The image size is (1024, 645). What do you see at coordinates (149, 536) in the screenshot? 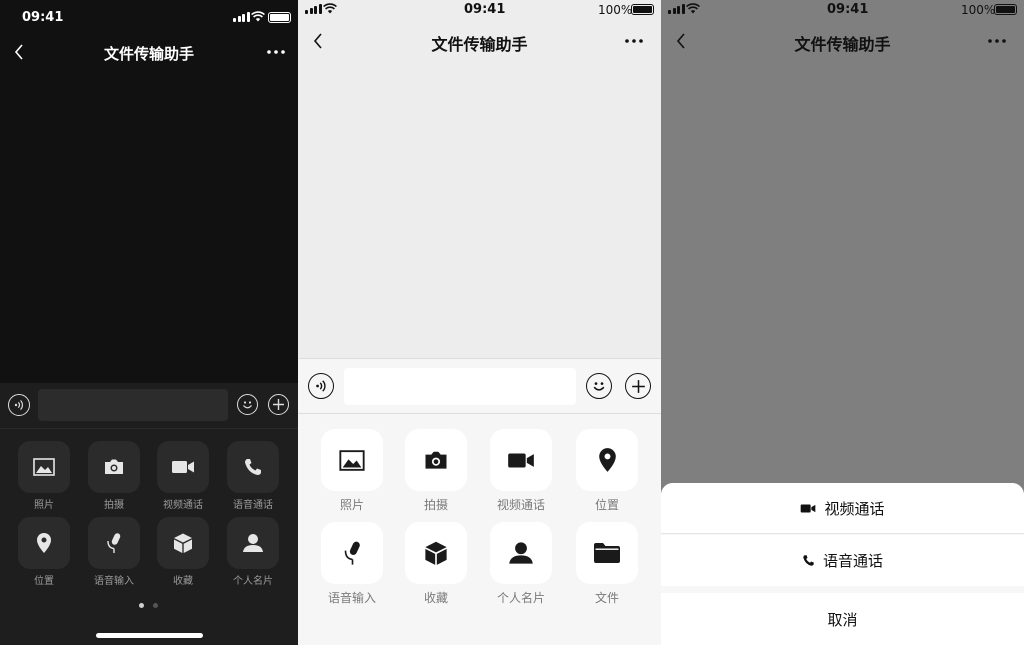
I see `attachment-panel: 照片 拍摄 视频通话 语音通话 位置 语音输入 收藏 个人名片` at bounding box center [149, 536].